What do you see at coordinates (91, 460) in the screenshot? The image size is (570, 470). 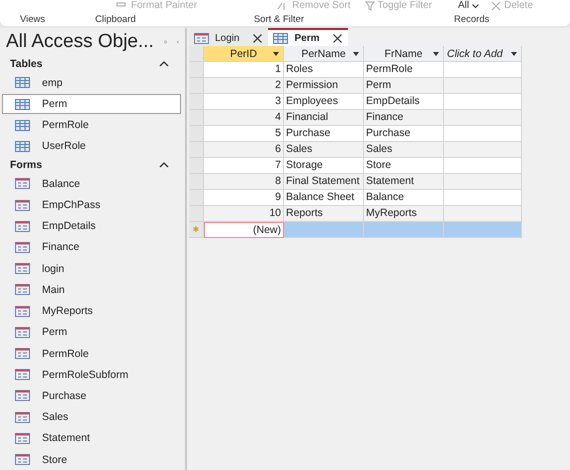 I see `nav-item: Store` at bounding box center [91, 460].